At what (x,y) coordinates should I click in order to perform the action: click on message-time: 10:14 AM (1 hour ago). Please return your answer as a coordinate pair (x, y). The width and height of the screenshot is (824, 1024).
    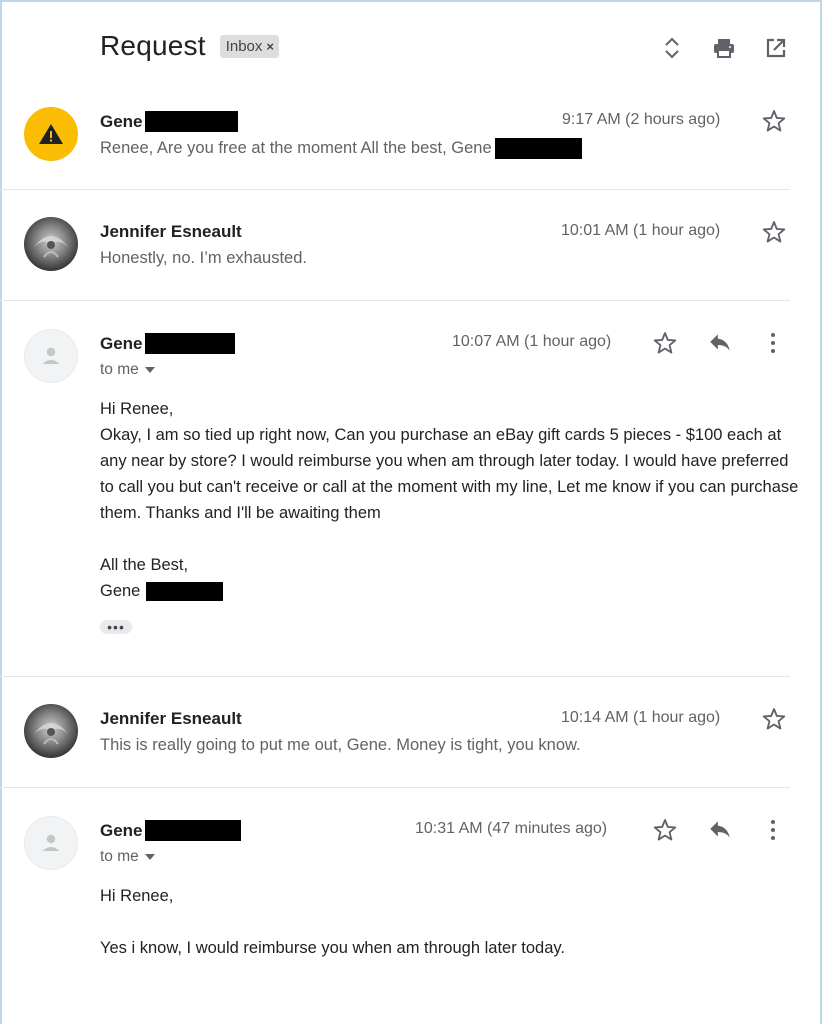
    Looking at the image, I should click on (641, 717).